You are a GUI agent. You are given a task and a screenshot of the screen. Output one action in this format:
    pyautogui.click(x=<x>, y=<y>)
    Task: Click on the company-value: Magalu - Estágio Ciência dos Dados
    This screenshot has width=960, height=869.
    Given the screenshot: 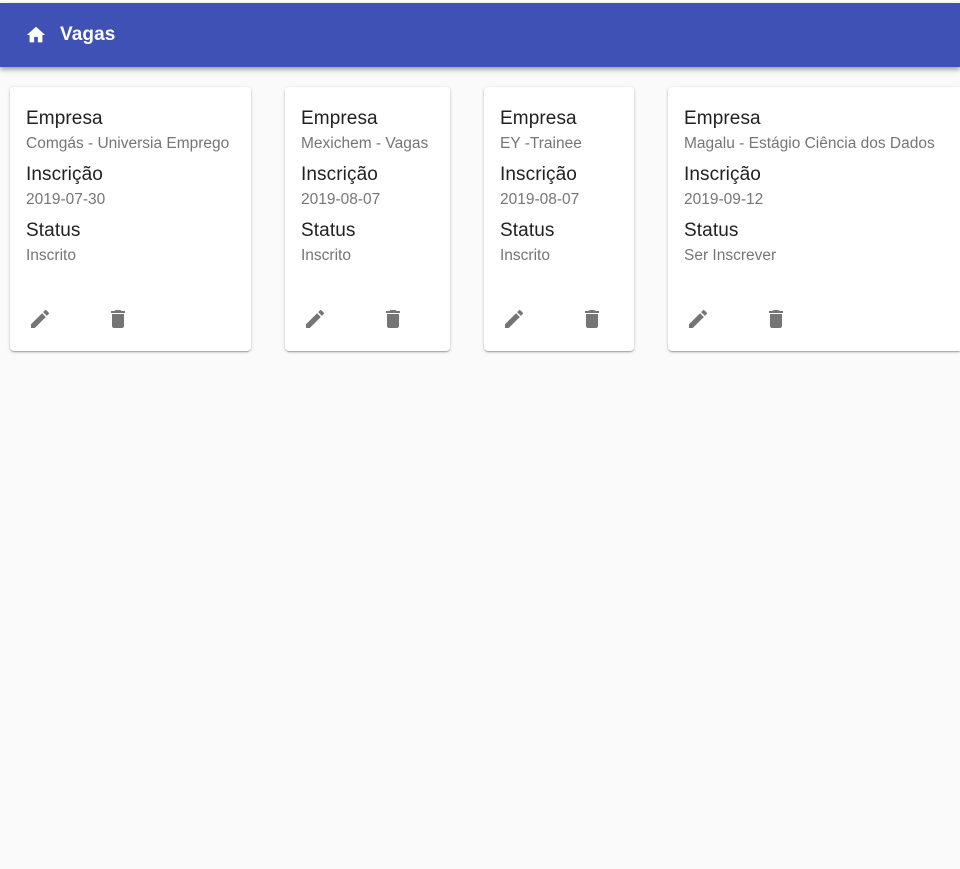 What is the action you would take?
    pyautogui.click(x=809, y=143)
    